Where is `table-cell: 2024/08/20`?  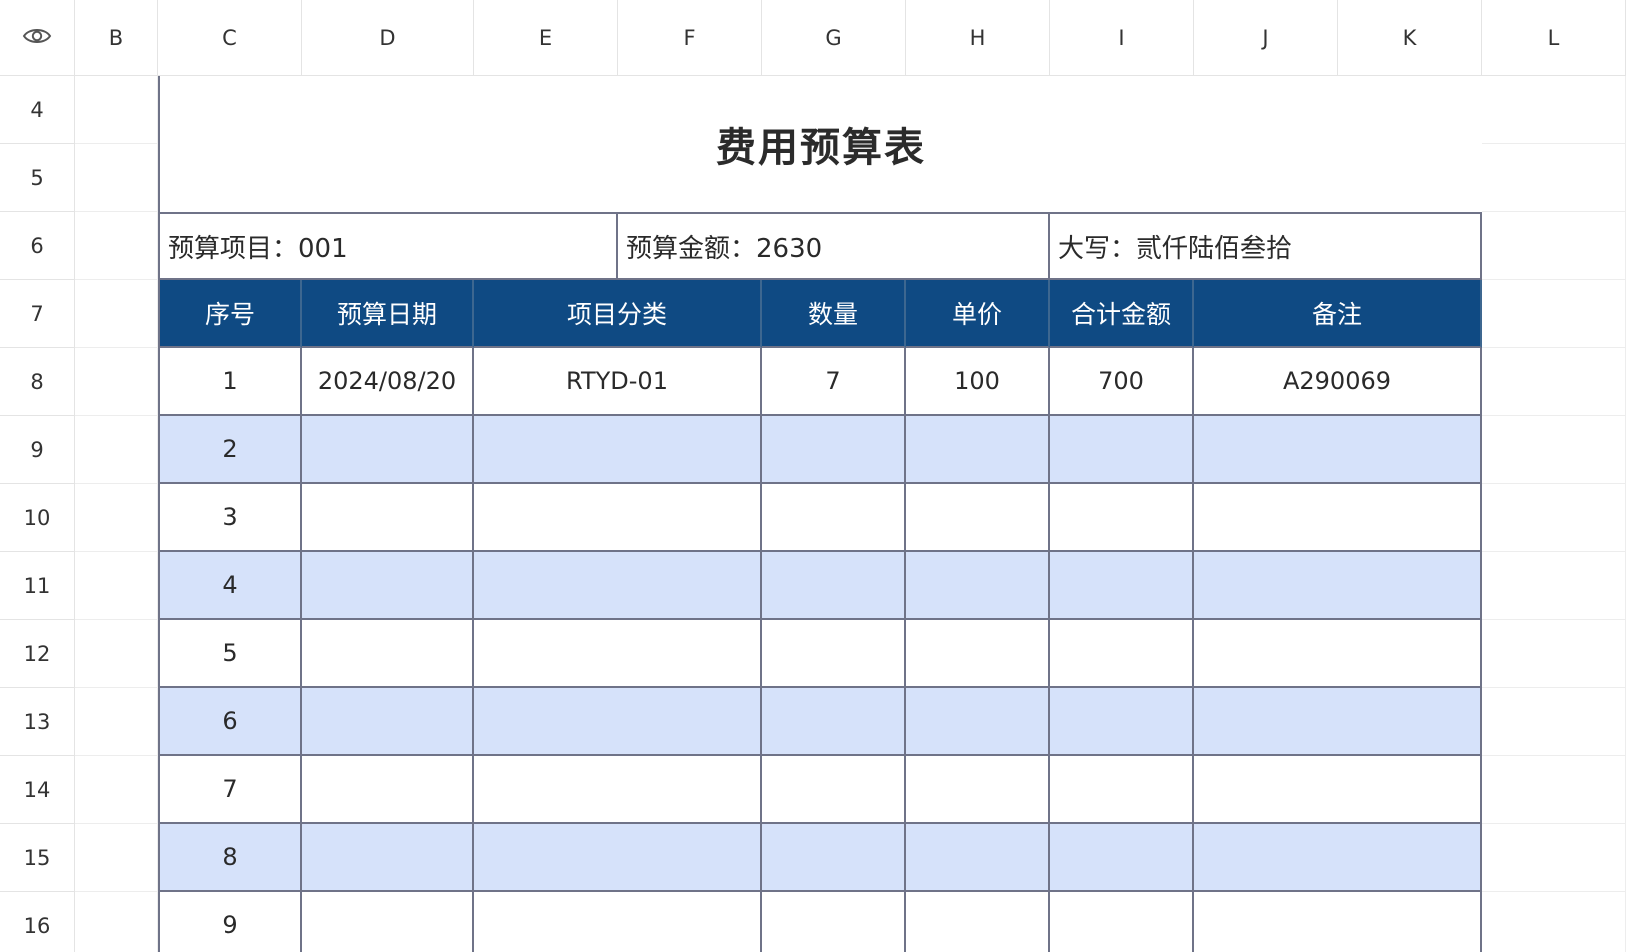 table-cell: 2024/08/20 is located at coordinates (388, 382).